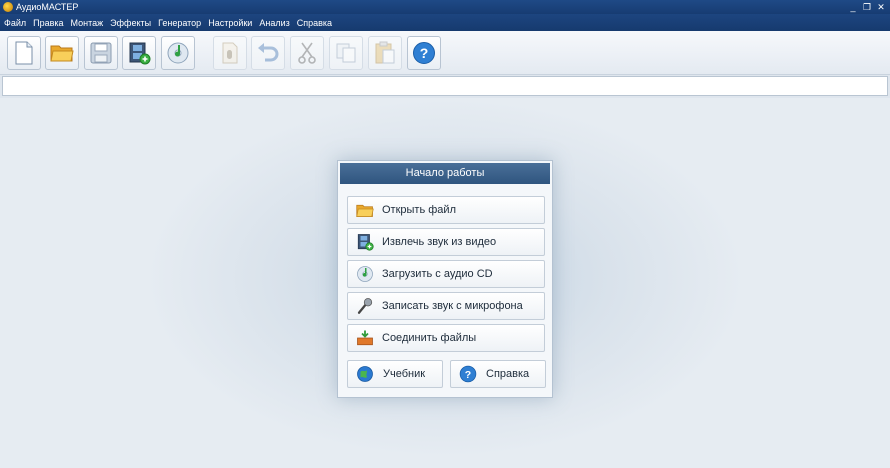 The image size is (890, 468). I want to click on restore-button: ❐, so click(867, 7).